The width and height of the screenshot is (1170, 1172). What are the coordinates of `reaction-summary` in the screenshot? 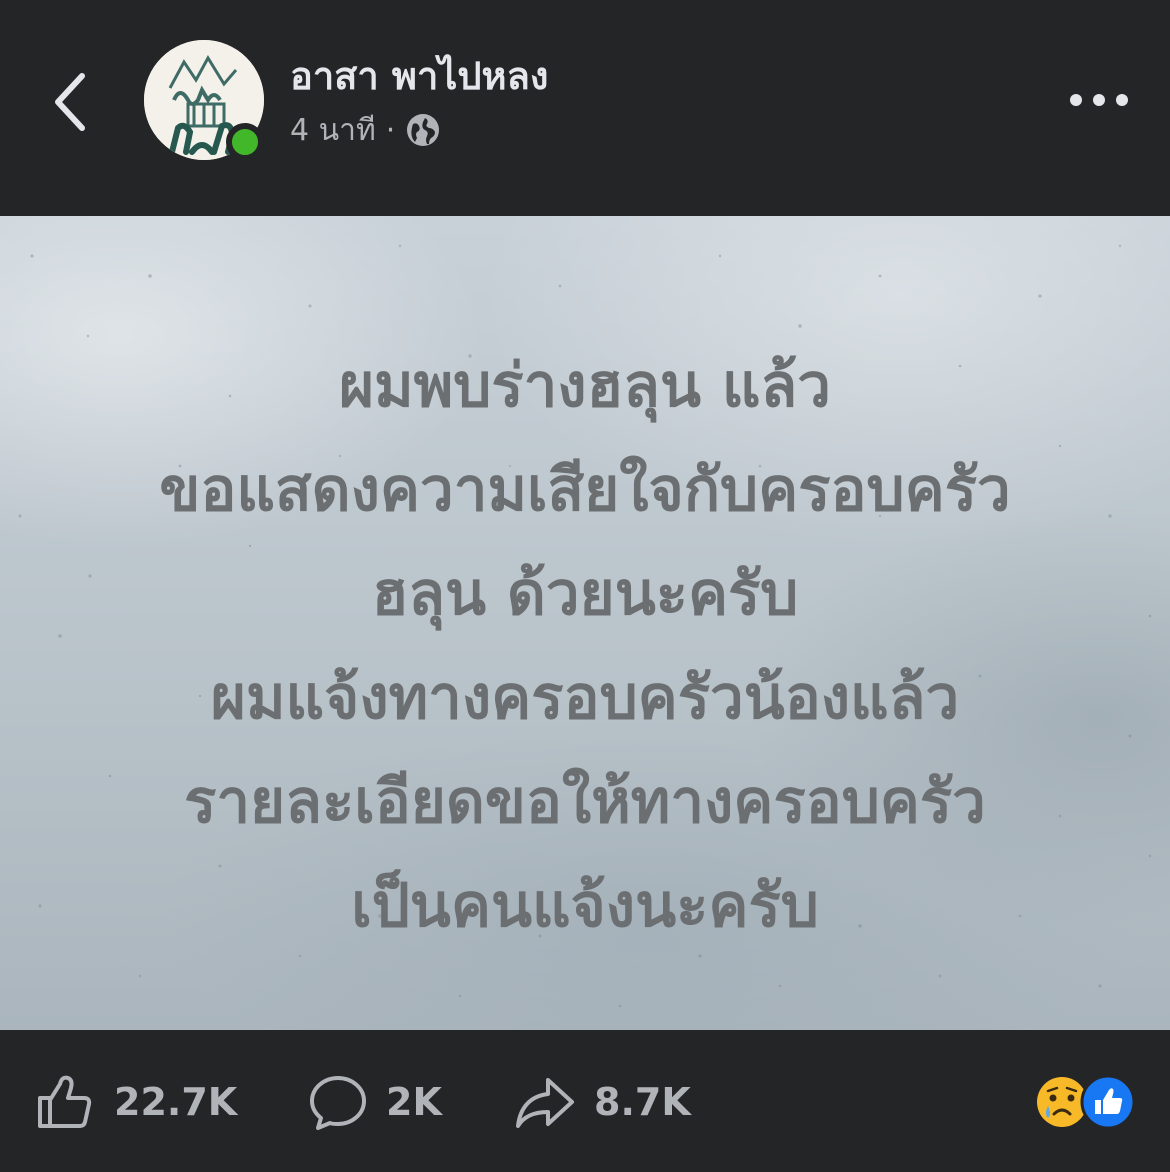 It's located at (1088, 1102).